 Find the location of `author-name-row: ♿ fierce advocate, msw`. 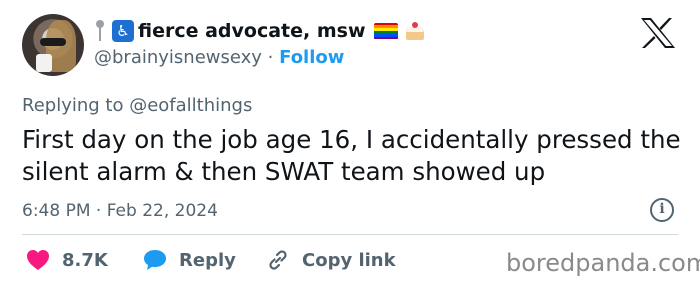

author-name-row: ♿ fierce advocate, msw is located at coordinates (259, 31).